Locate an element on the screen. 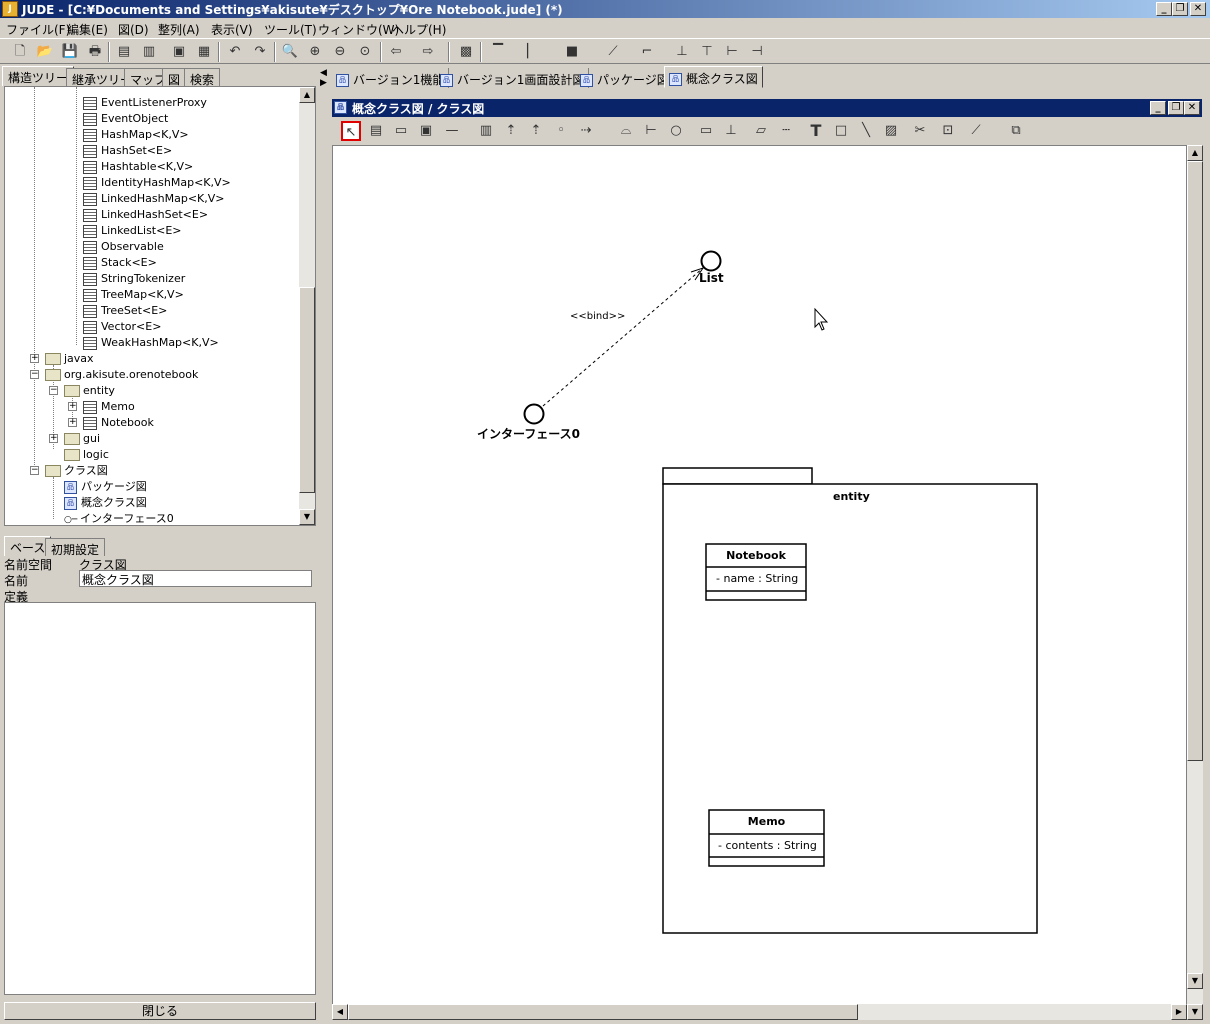 This screenshot has width=1210, height=1024. tree-item-gui: gui is located at coordinates (82, 439).